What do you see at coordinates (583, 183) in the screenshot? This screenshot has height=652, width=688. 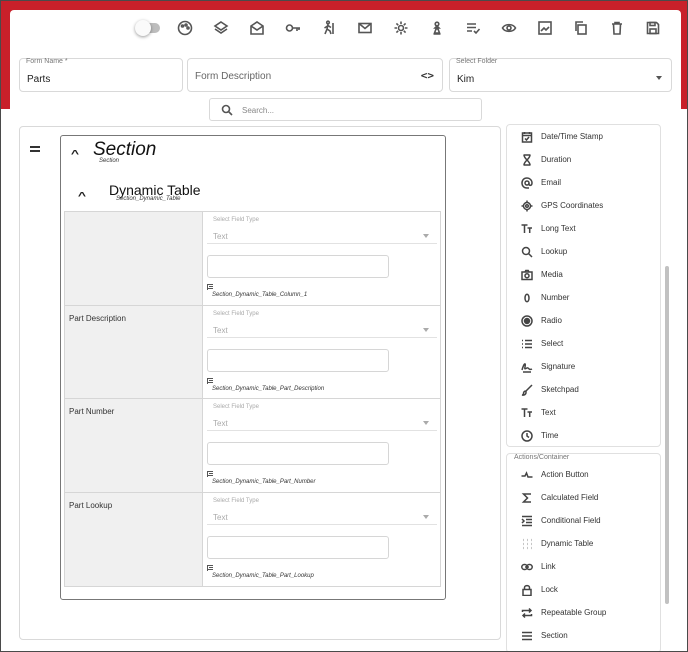 I see `field-type-email: Email` at bounding box center [583, 183].